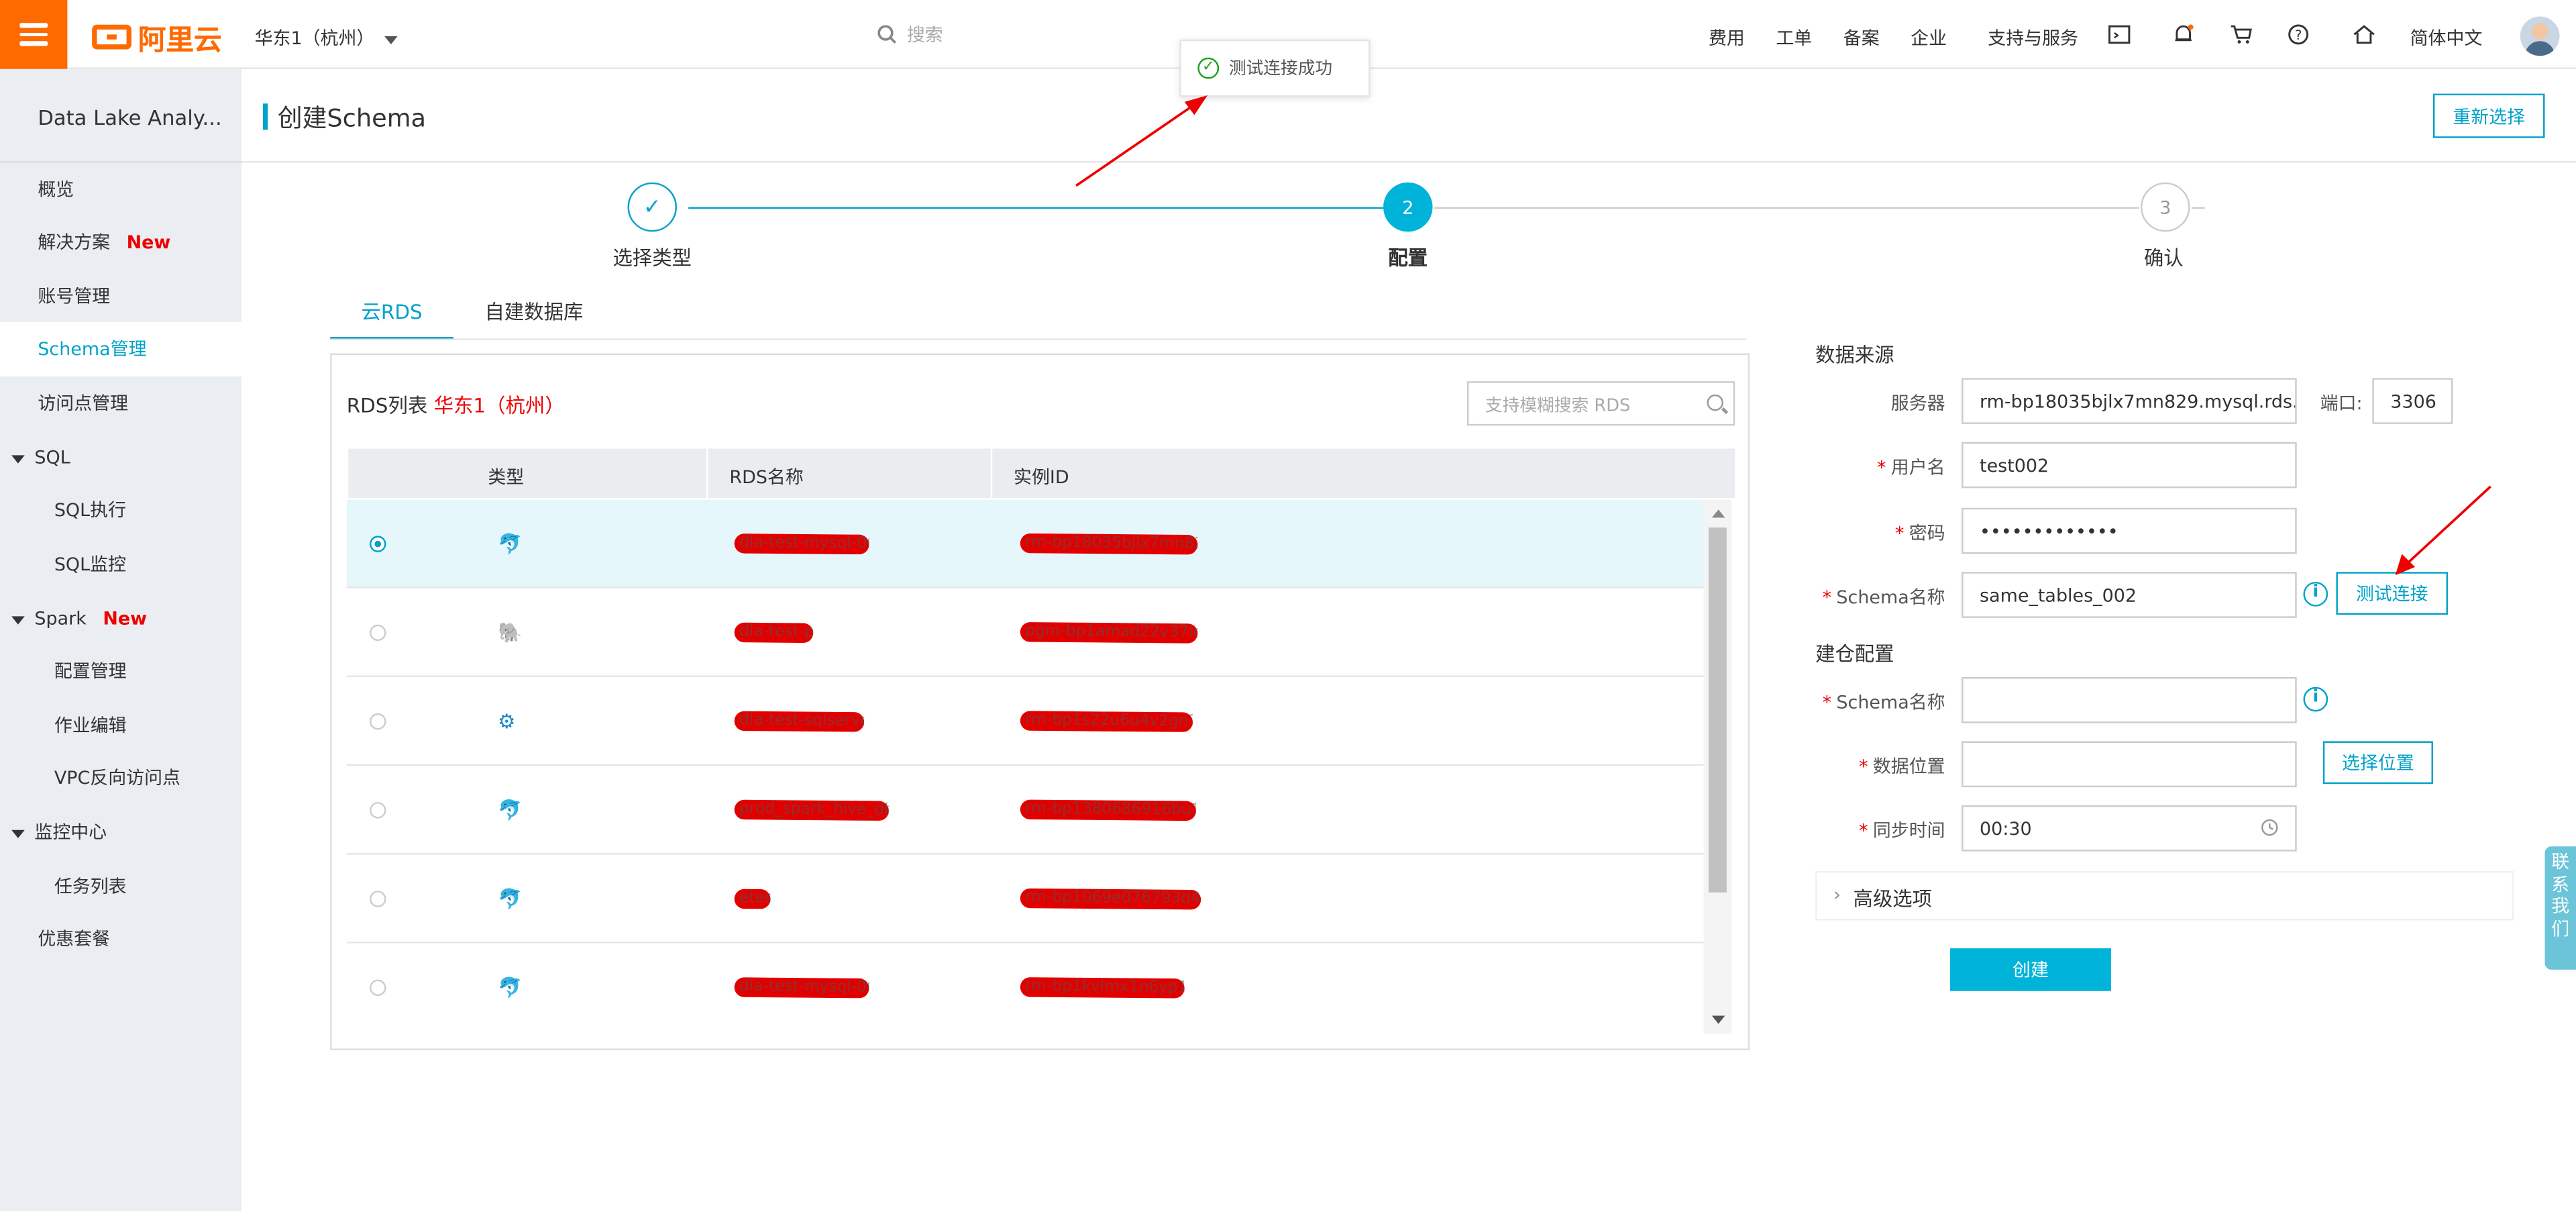 This screenshot has height=1212, width=2576. What do you see at coordinates (120, 726) in the screenshot?
I see `sidebar-item-job-editor: 作业编辑` at bounding box center [120, 726].